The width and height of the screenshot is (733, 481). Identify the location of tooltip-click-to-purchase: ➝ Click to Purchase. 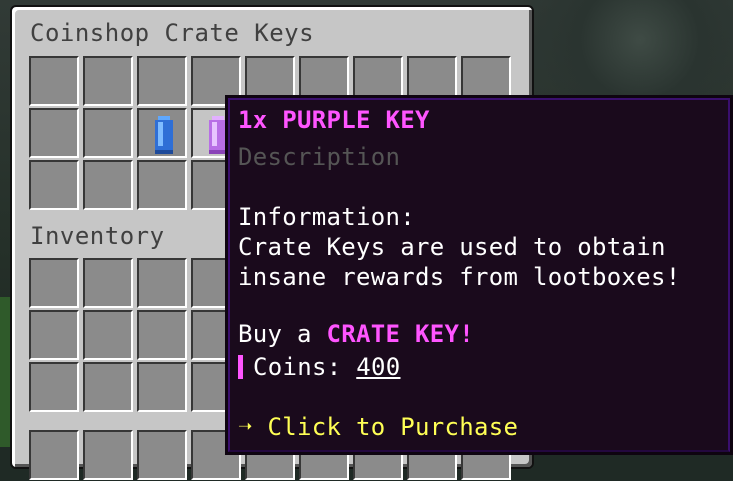
(378, 427).